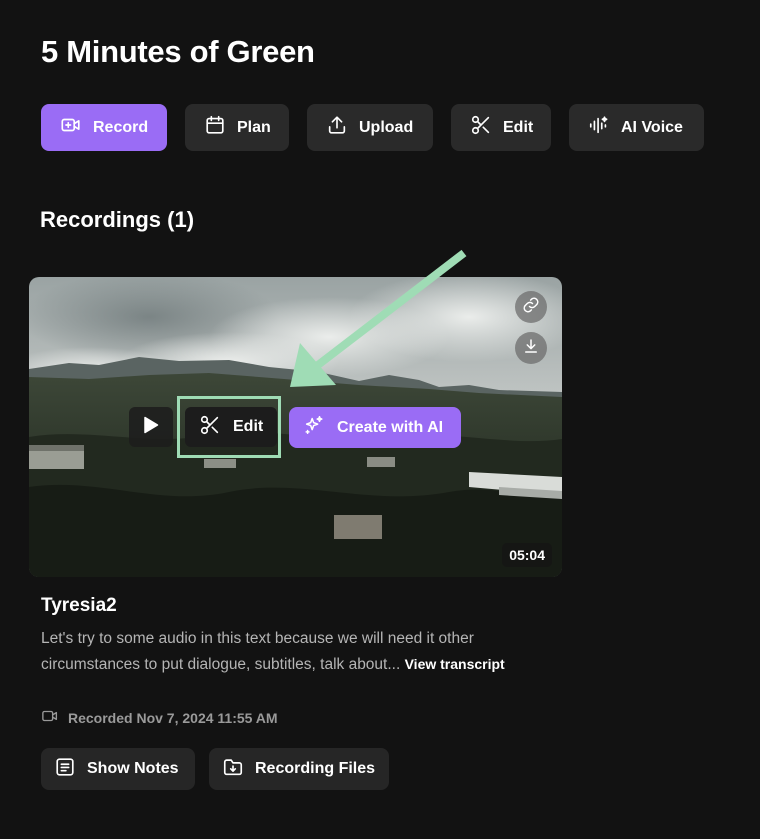 This screenshot has height=839, width=760. I want to click on create-with-ai-button: Create with AI, so click(375, 427).